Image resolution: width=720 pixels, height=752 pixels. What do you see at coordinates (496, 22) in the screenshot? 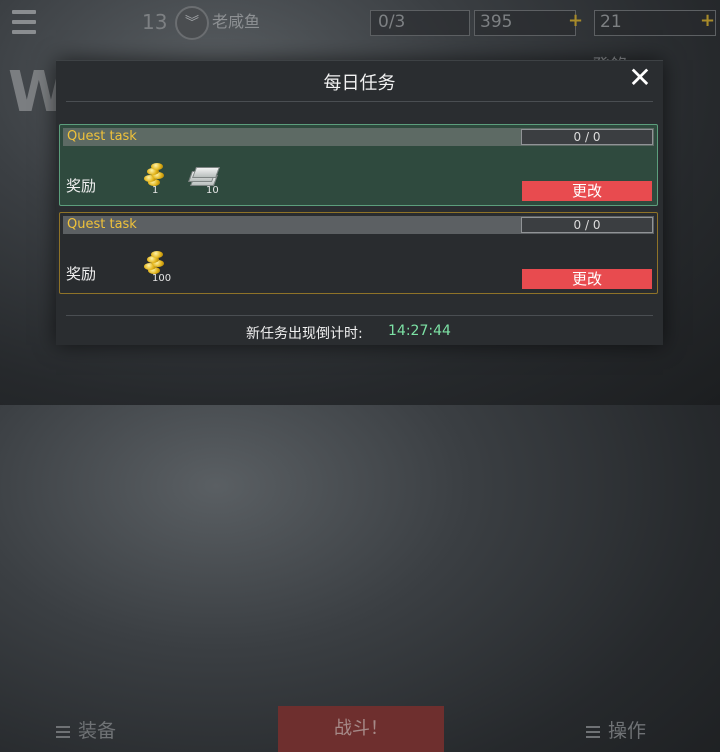
I see `gold-resource-value: 395` at bounding box center [496, 22].